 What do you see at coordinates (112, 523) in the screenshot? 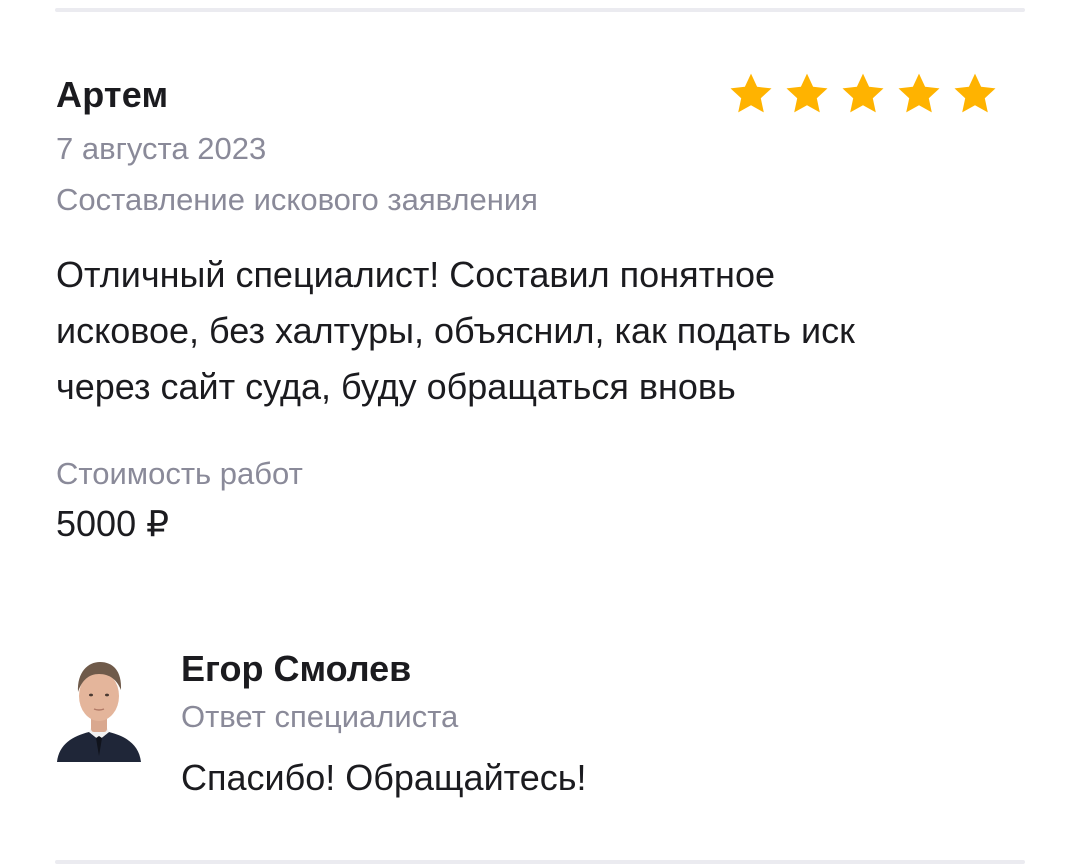
I see `cost-value: 5000 ₽` at bounding box center [112, 523].